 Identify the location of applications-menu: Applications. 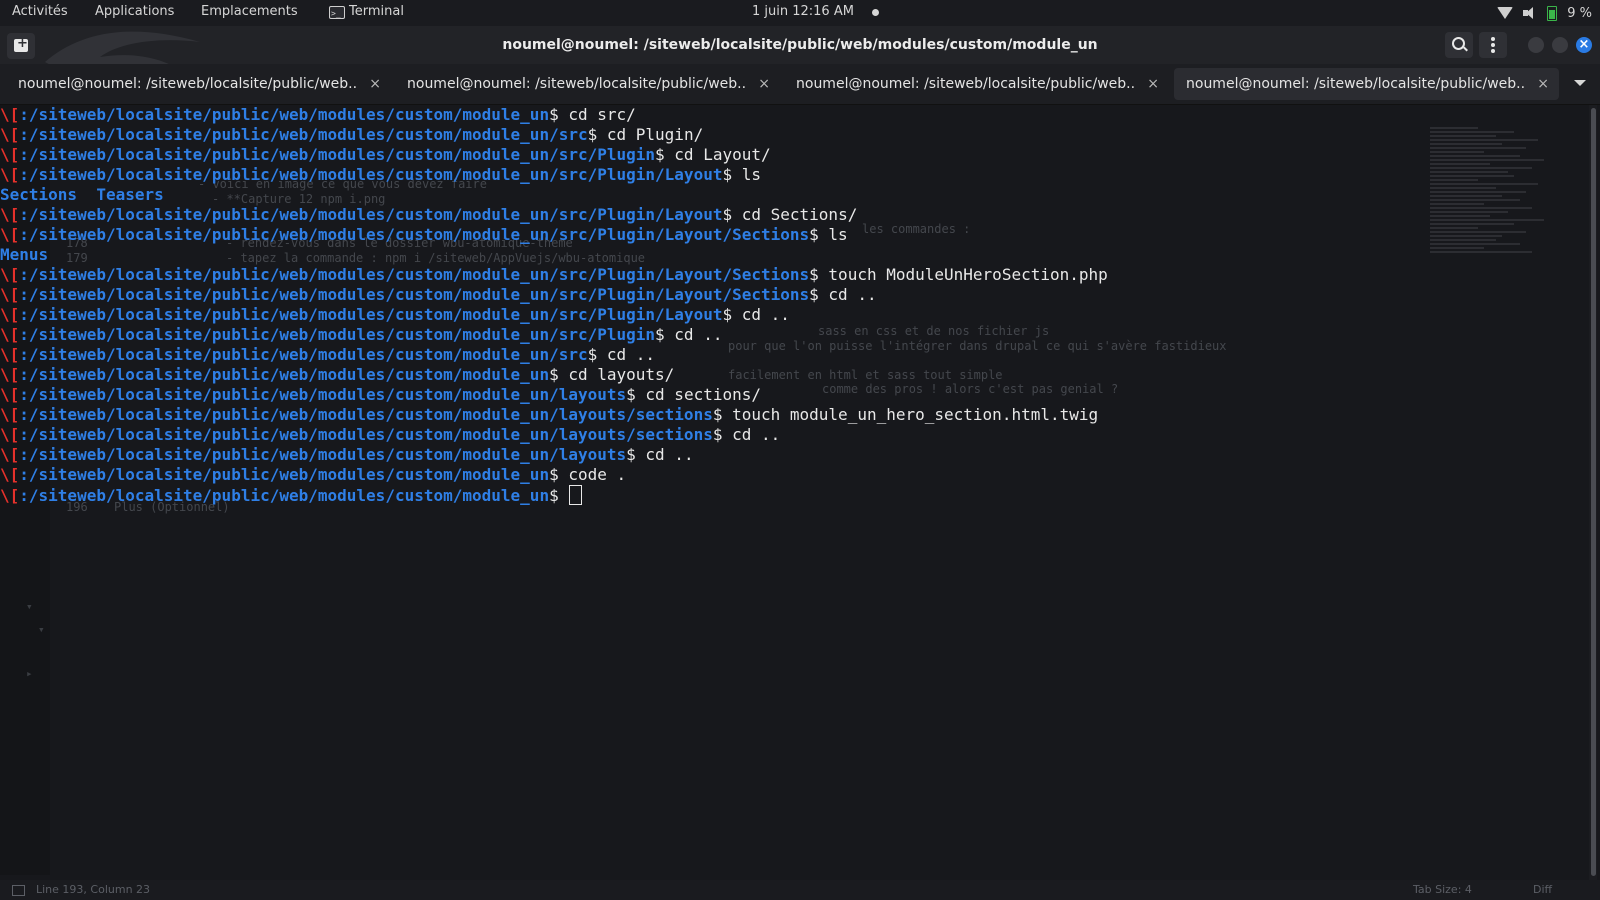
(134, 13).